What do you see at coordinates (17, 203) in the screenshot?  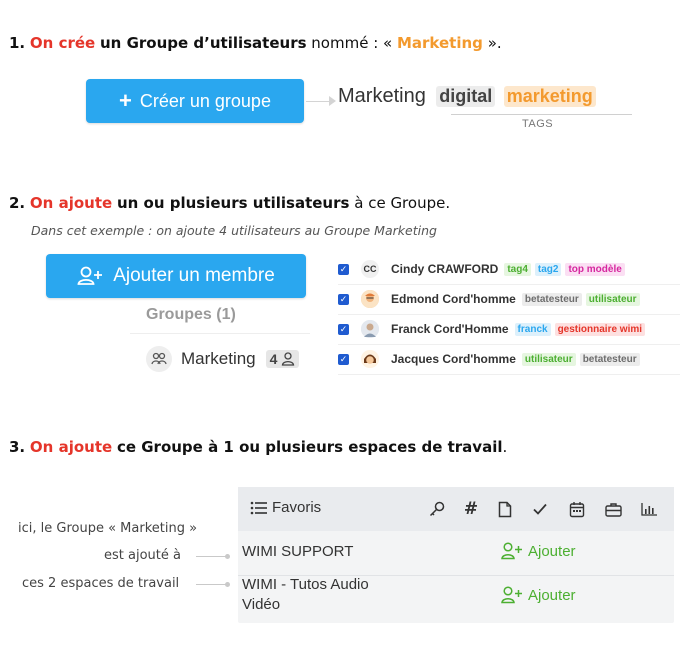 I see `step2-number: 2.` at bounding box center [17, 203].